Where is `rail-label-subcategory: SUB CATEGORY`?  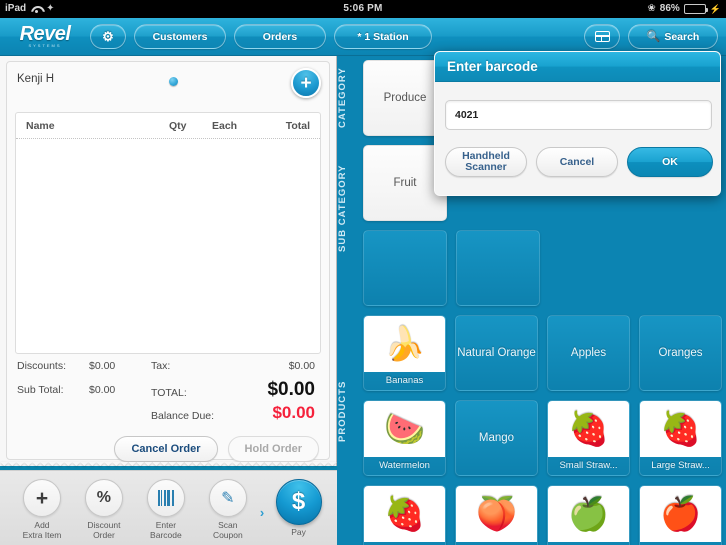 rail-label-subcategory: SUB CATEGORY is located at coordinates (342, 208).